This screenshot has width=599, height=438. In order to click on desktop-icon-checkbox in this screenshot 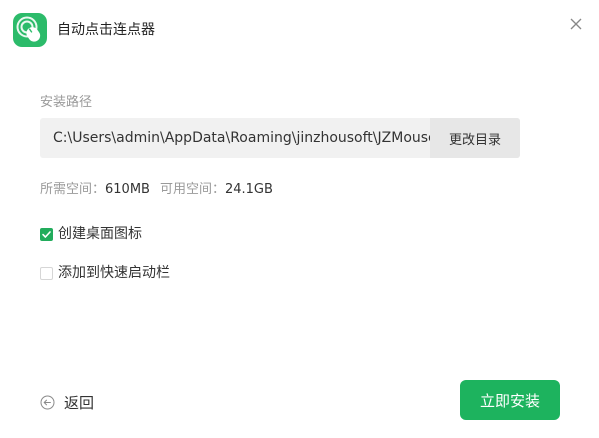, I will do `click(46, 234)`.